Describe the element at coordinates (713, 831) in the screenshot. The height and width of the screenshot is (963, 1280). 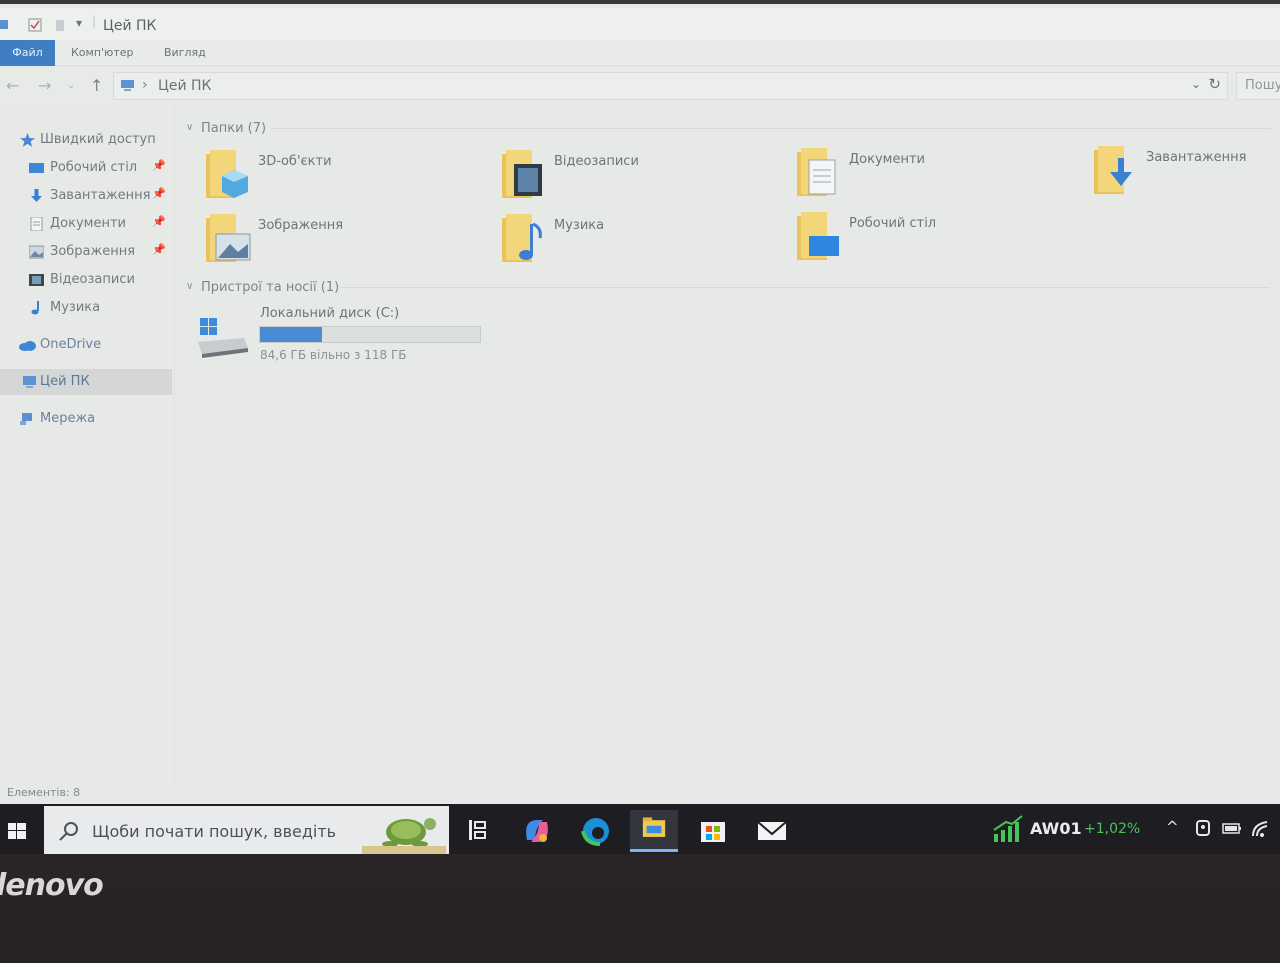
I see `microsoft-store-icon` at that location.